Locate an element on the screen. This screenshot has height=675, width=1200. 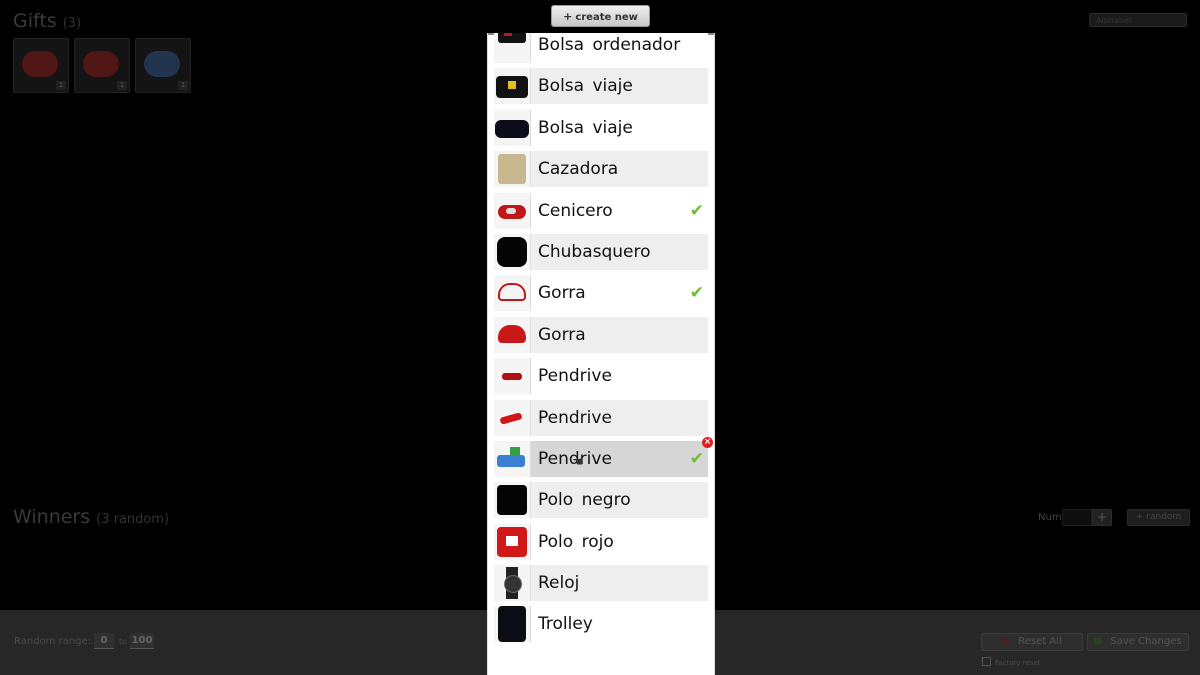
gift-list-item: Cazadora is located at coordinates (601, 169).